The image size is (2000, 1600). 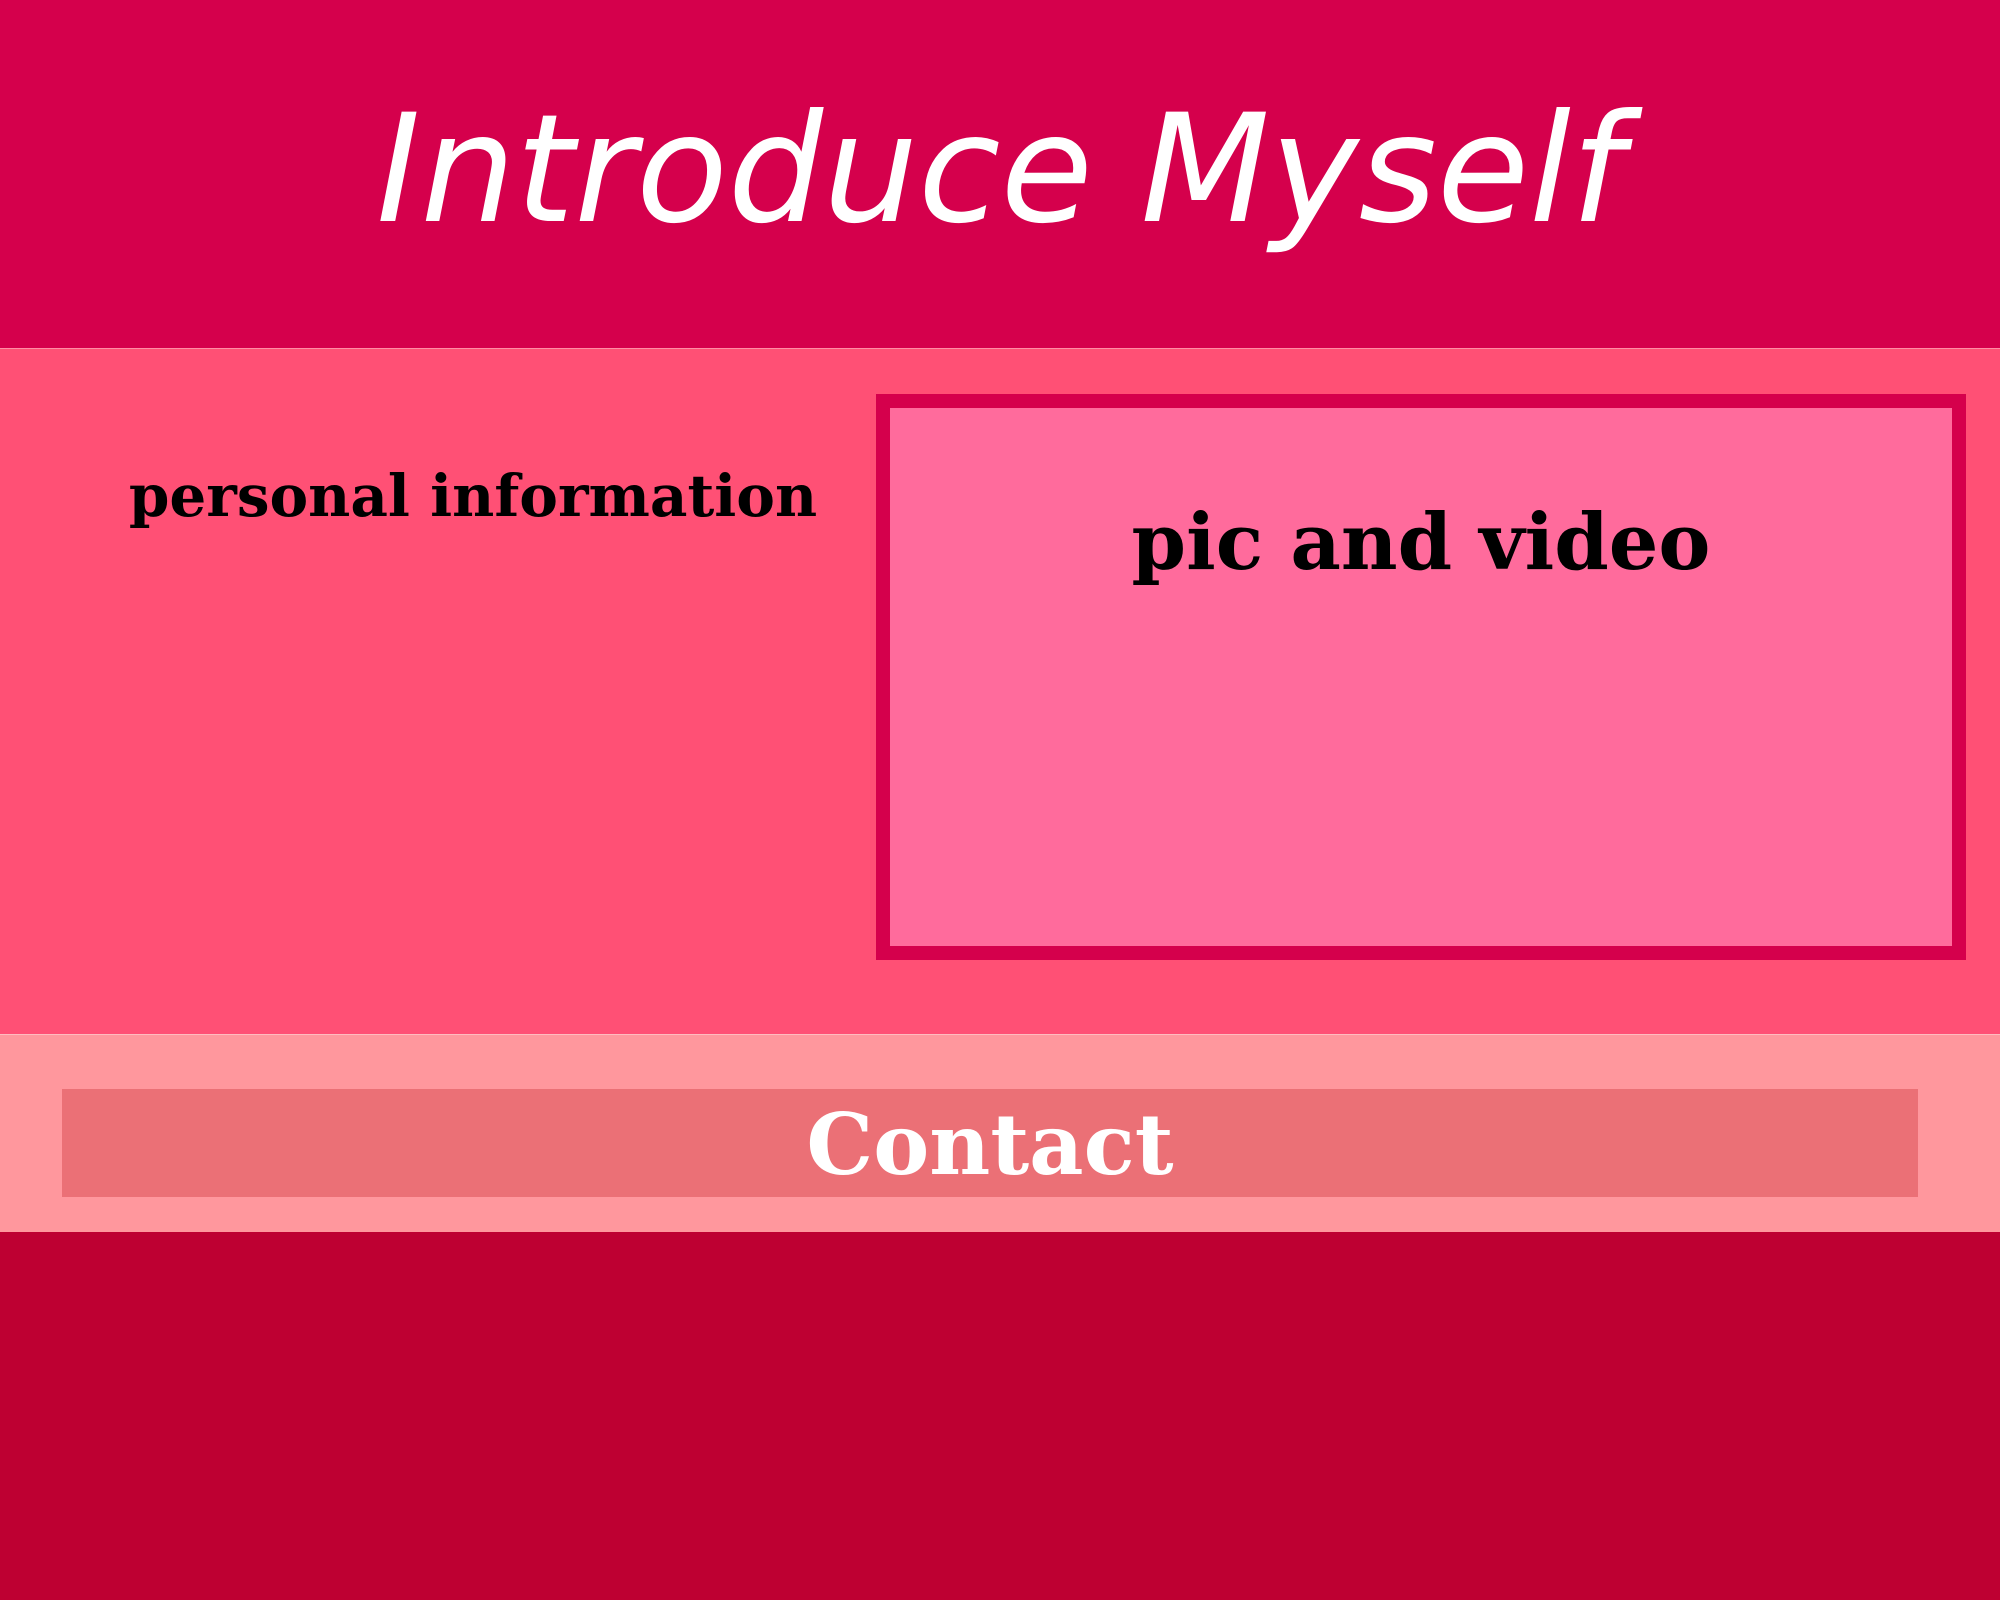 I want to click on page-title: Introduce Myself, so click(x=1000, y=170).